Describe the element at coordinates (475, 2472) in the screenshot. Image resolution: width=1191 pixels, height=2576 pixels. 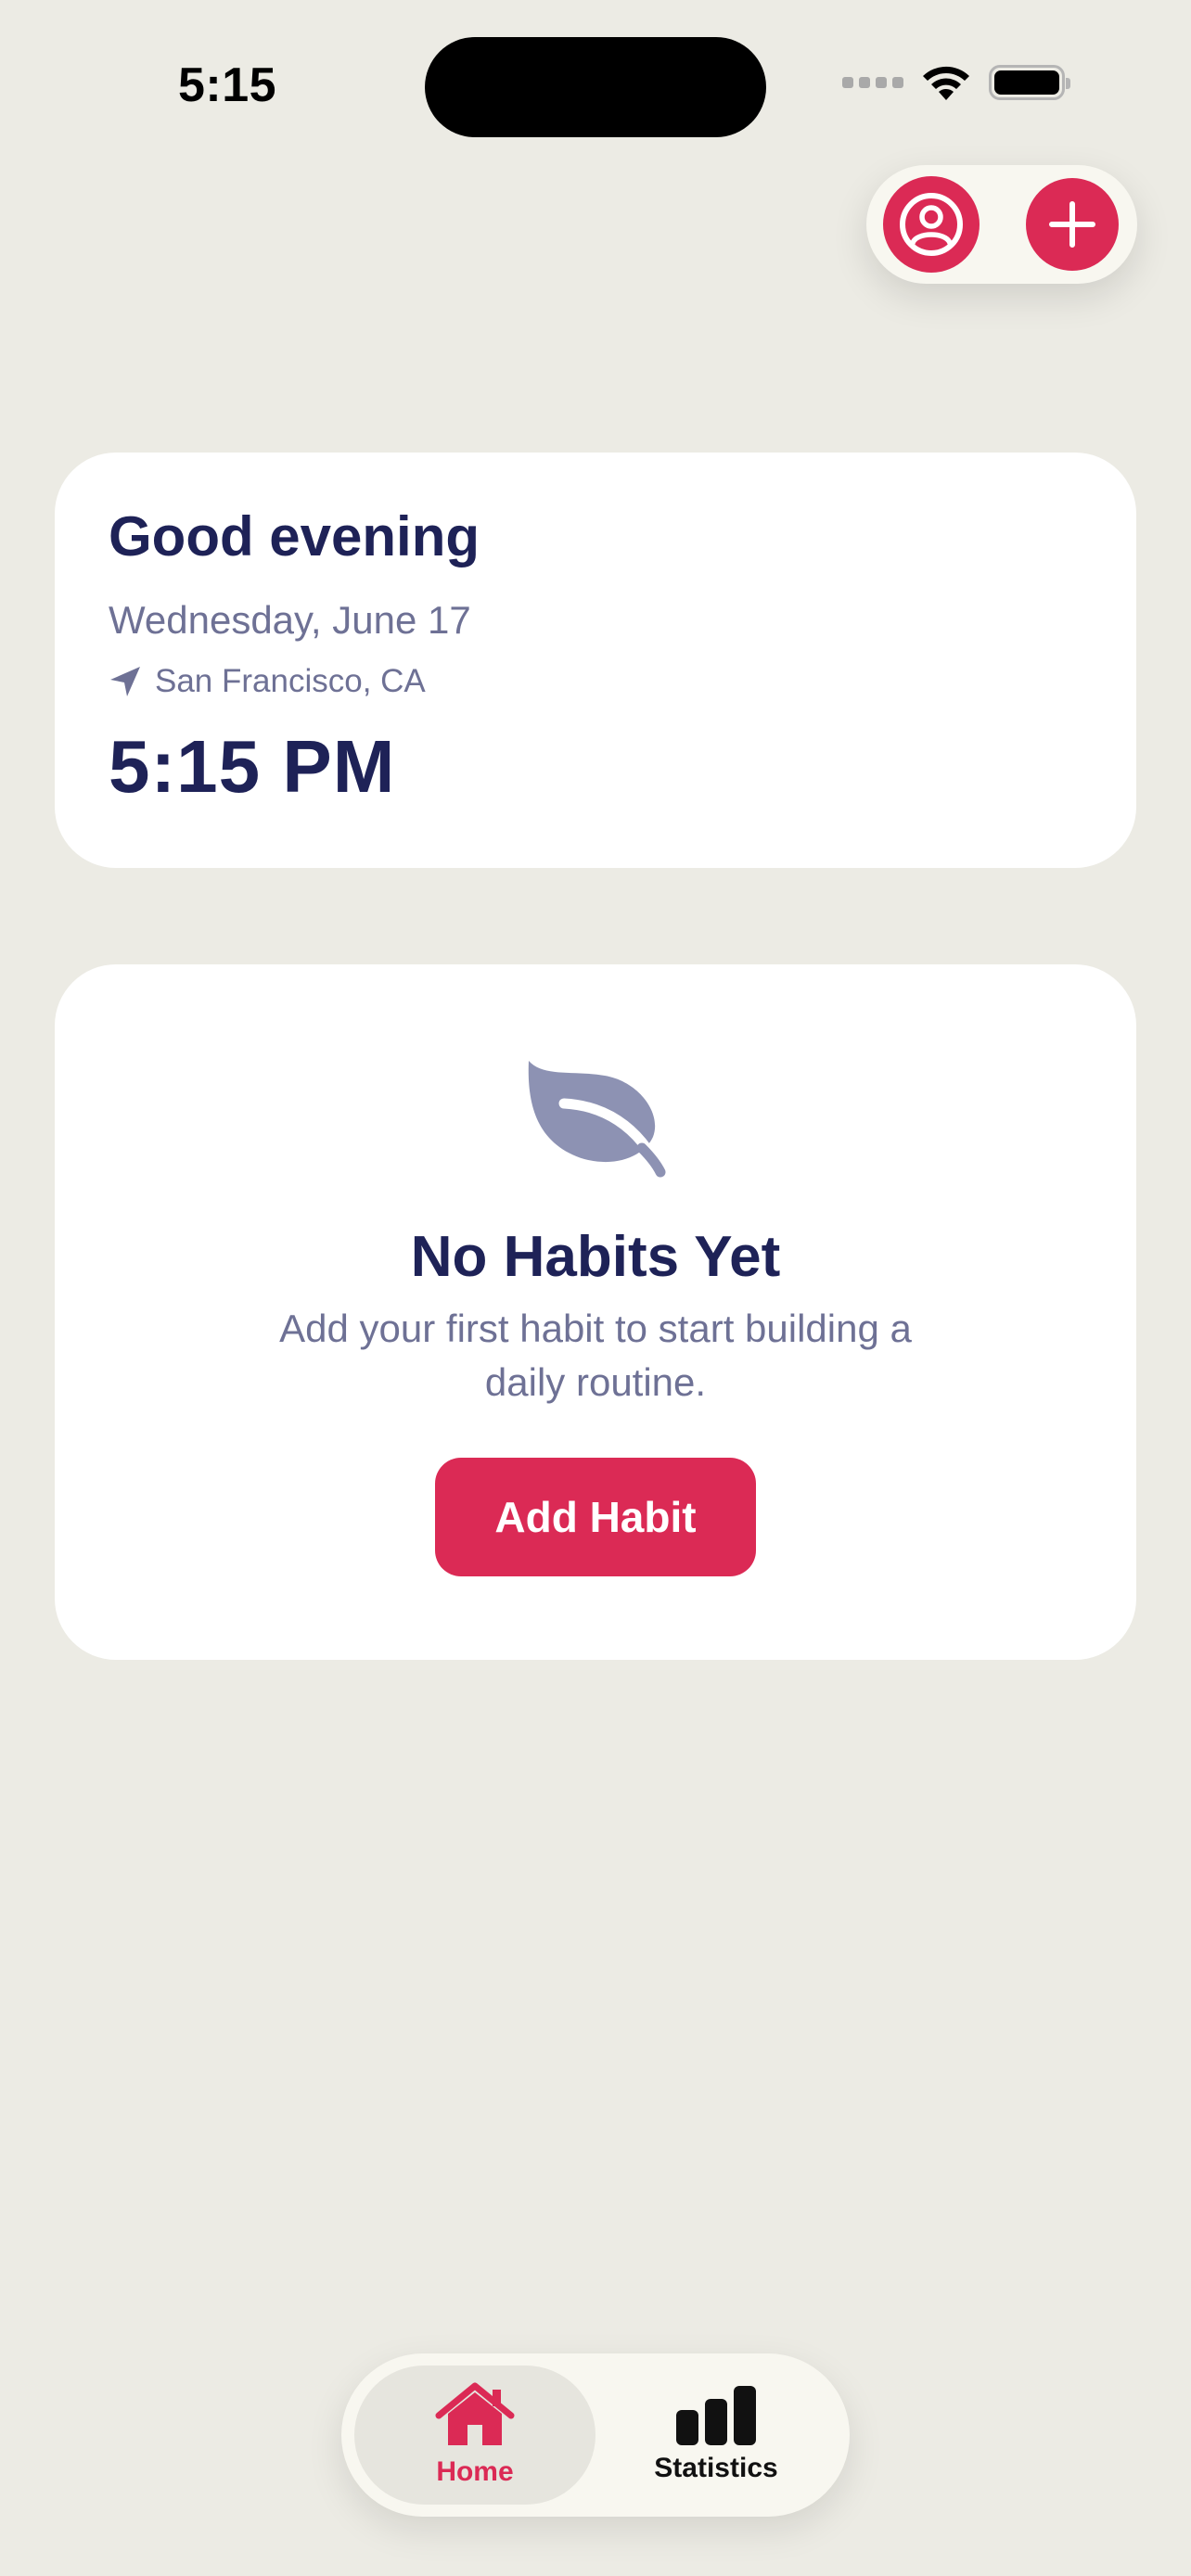
I see `tab-home-label: Home` at that location.